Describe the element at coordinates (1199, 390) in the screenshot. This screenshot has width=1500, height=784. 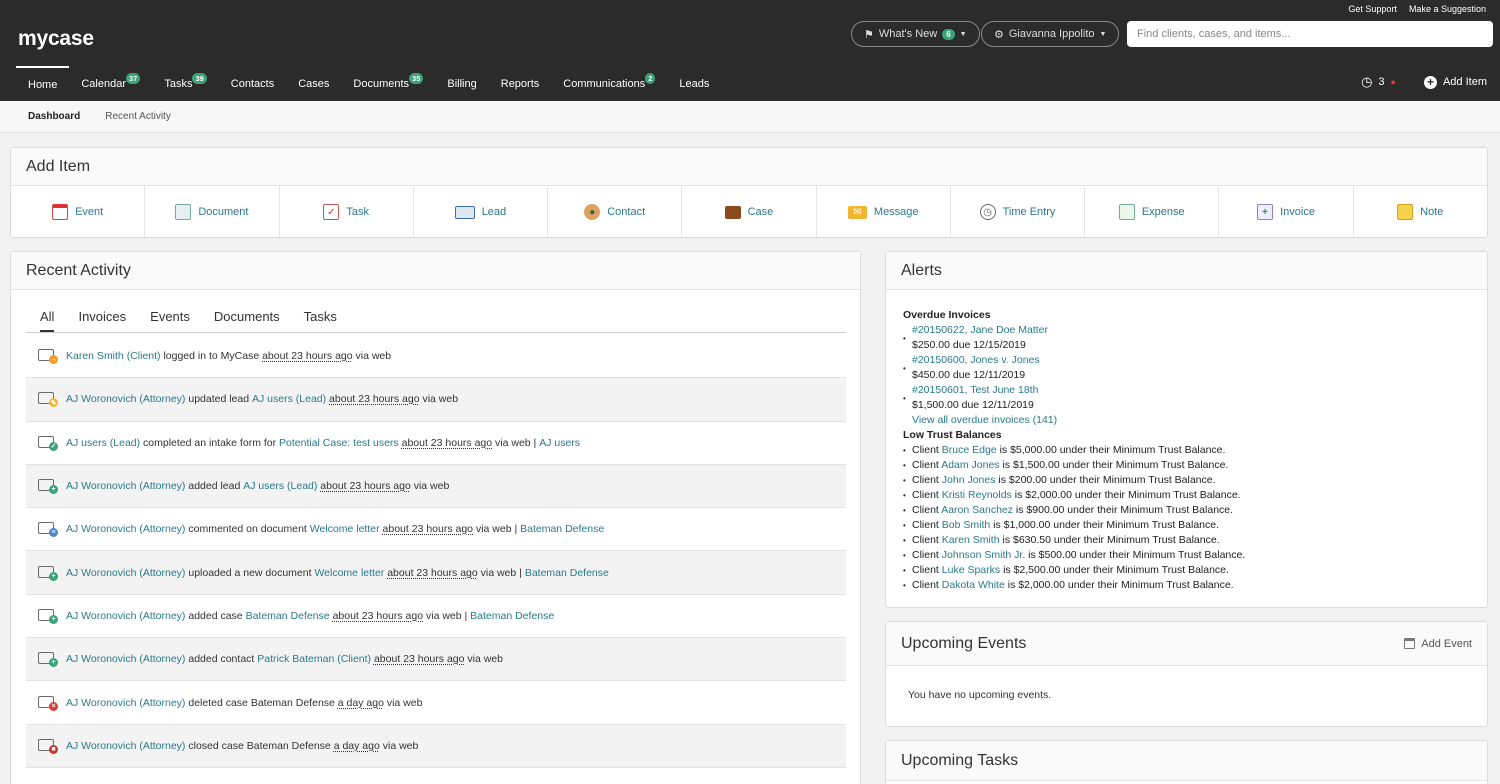
I see `invoice-link: #20150601, Test June 18th` at that location.